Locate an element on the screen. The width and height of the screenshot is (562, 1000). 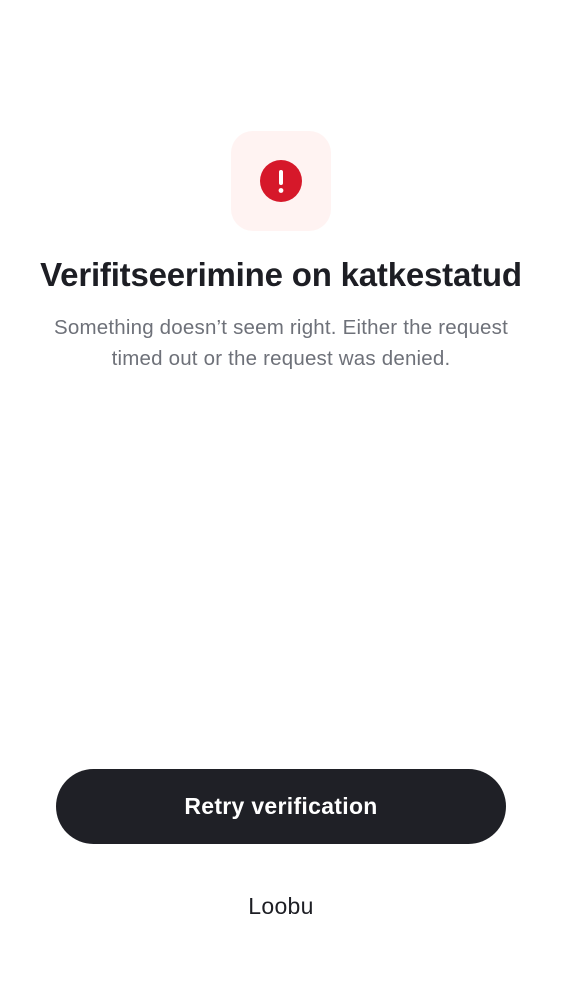
page-title: Verifitseerimine on katkestatud is located at coordinates (281, 274).